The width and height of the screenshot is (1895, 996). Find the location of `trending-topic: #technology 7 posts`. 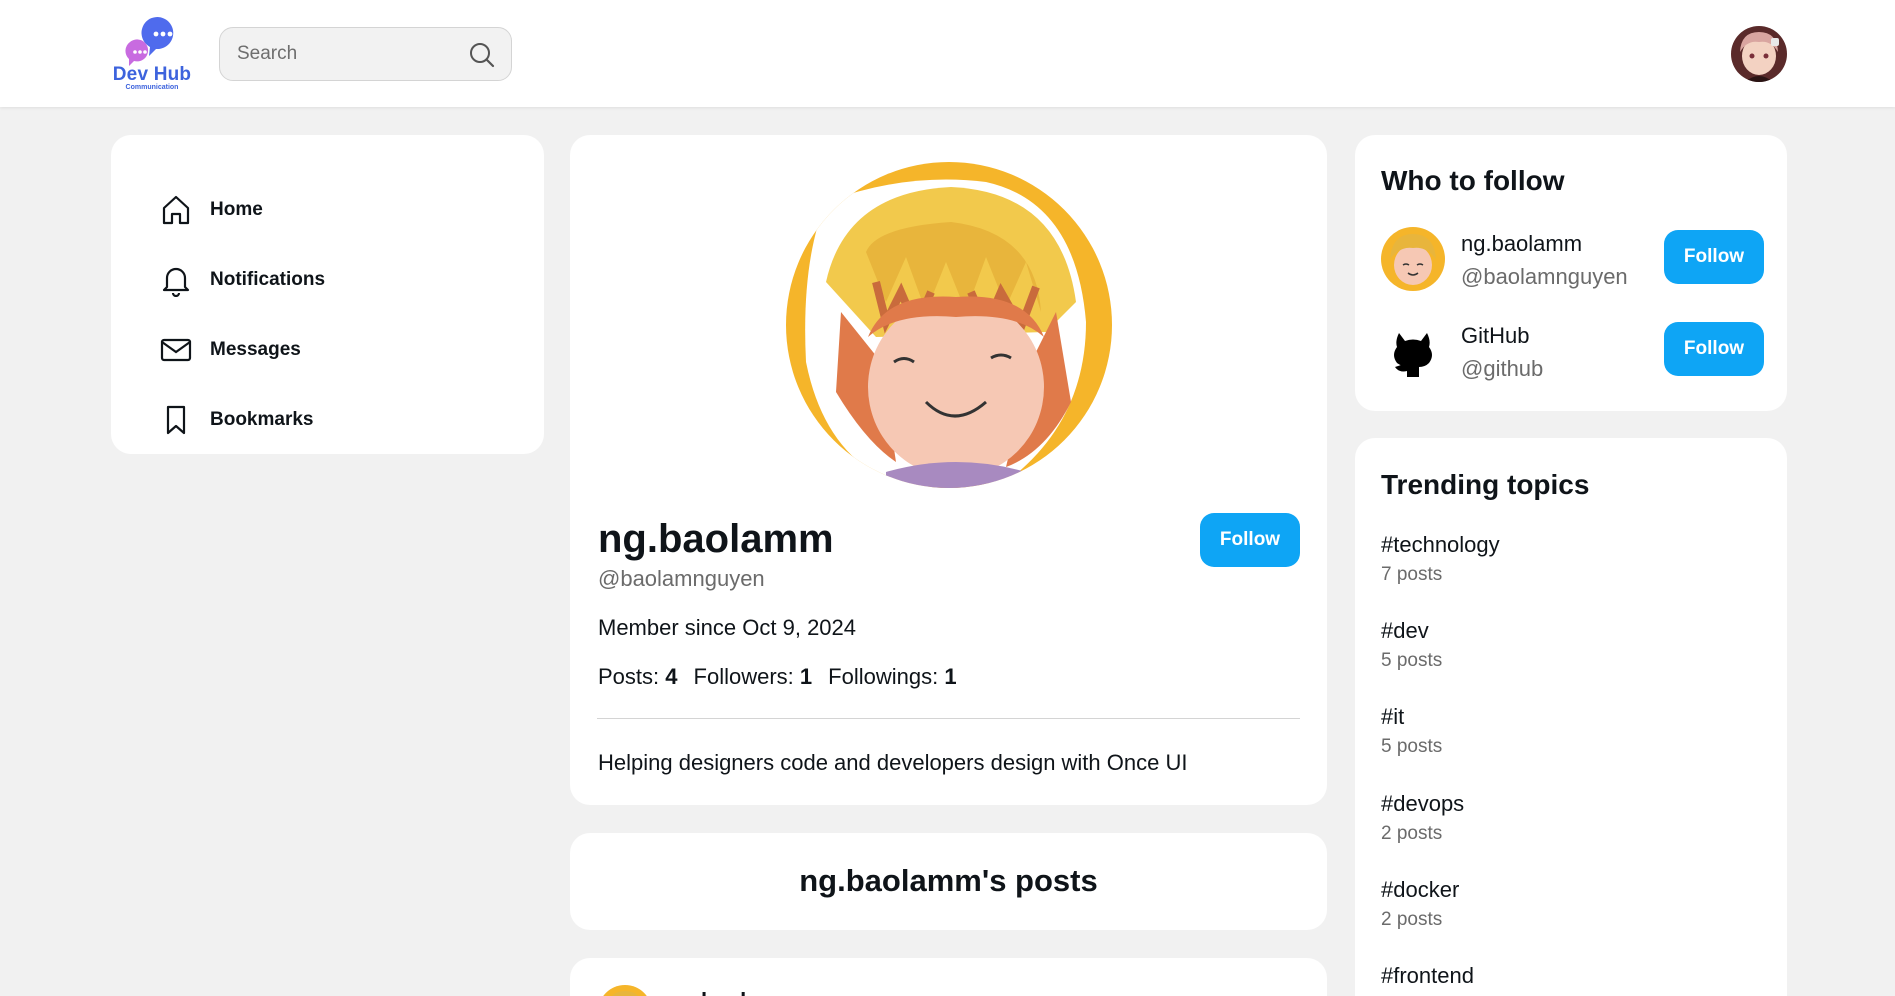

trending-topic: #technology 7 posts is located at coordinates (1440, 559).